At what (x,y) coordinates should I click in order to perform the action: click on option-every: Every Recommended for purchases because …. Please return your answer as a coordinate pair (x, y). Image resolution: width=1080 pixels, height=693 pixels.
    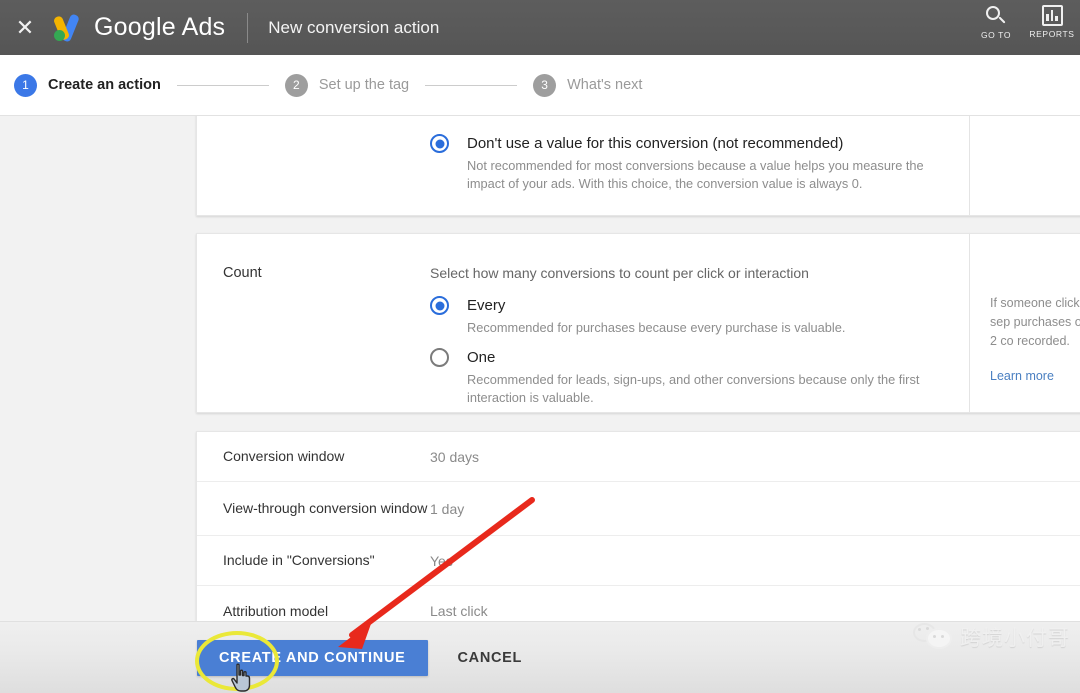
    Looking at the image, I should click on (637, 316).